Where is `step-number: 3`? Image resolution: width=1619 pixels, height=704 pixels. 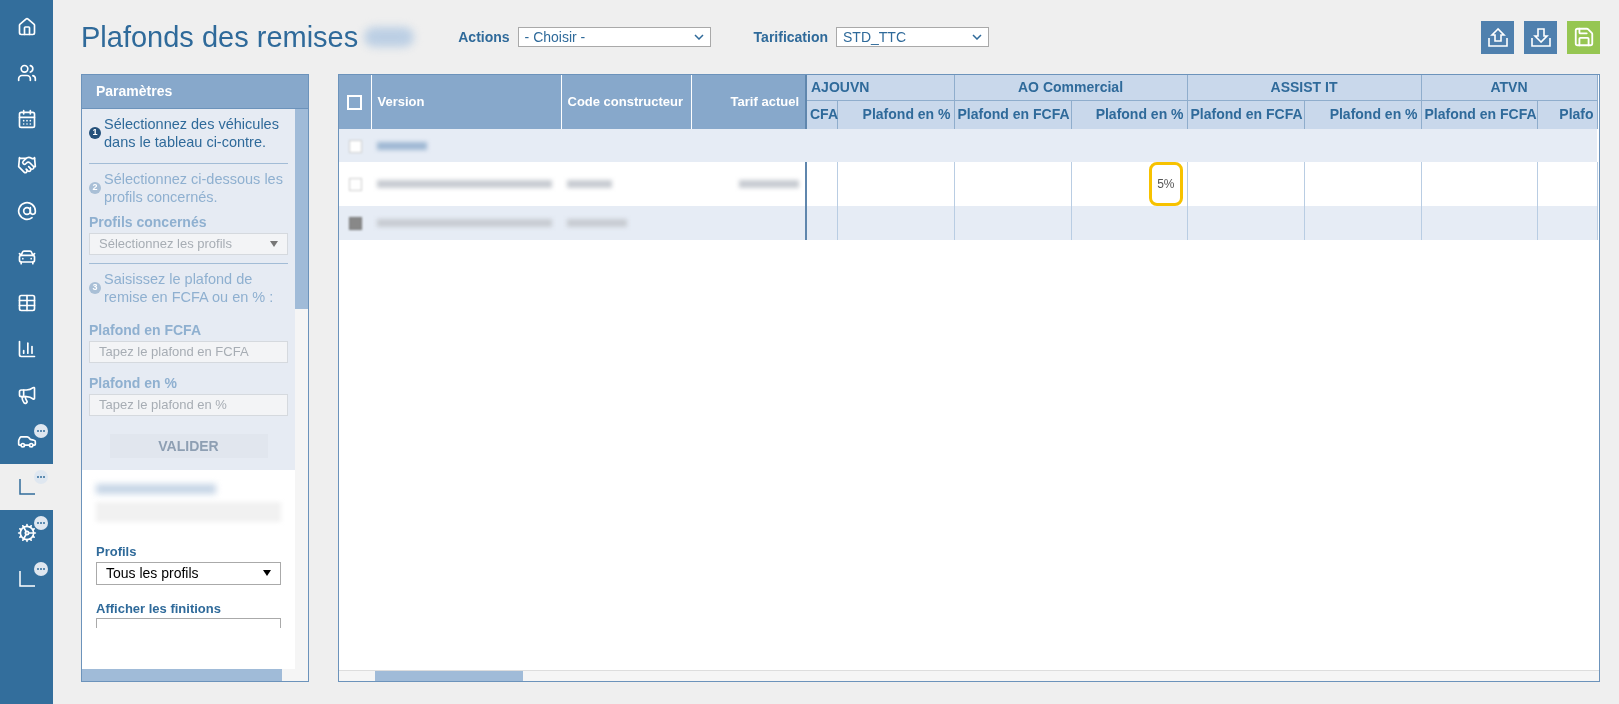 step-number: 3 is located at coordinates (95, 288).